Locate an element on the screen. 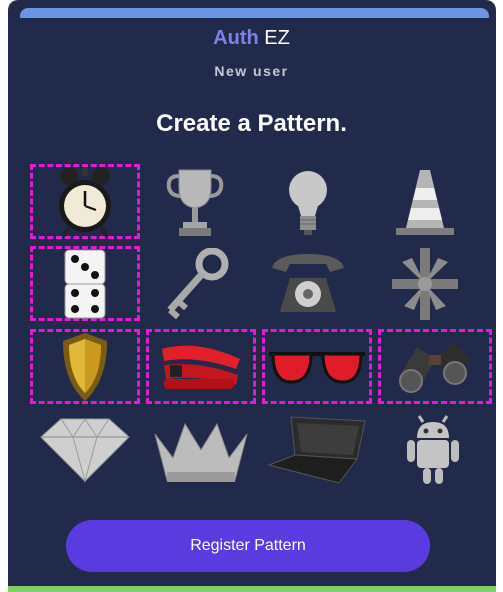 The image size is (503, 592). trophy-icon is located at coordinates (195, 202).